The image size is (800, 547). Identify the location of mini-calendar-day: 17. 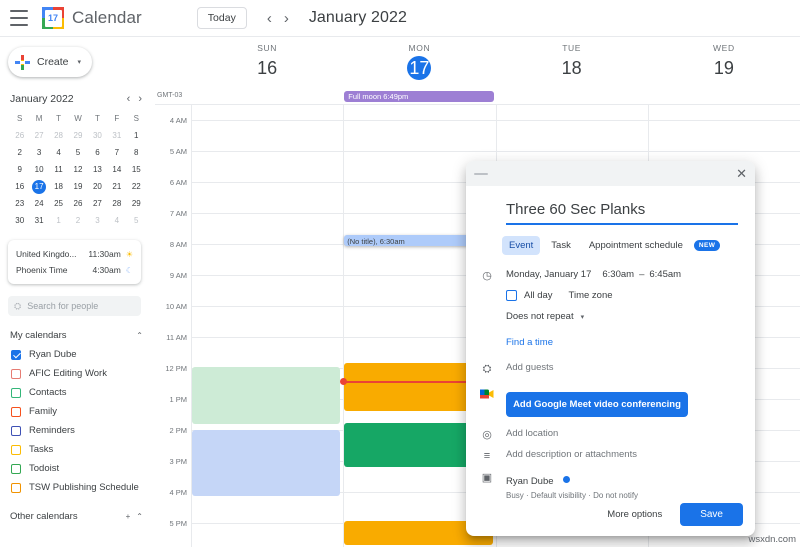
(39, 187).